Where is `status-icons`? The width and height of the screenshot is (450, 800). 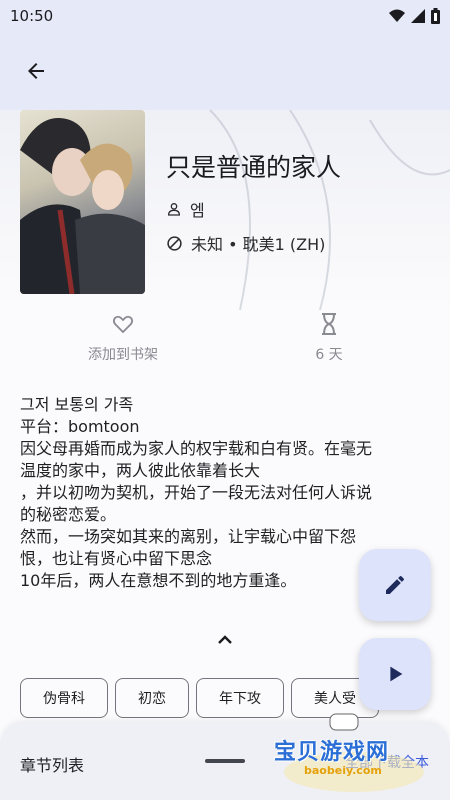
status-icons is located at coordinates (414, 16).